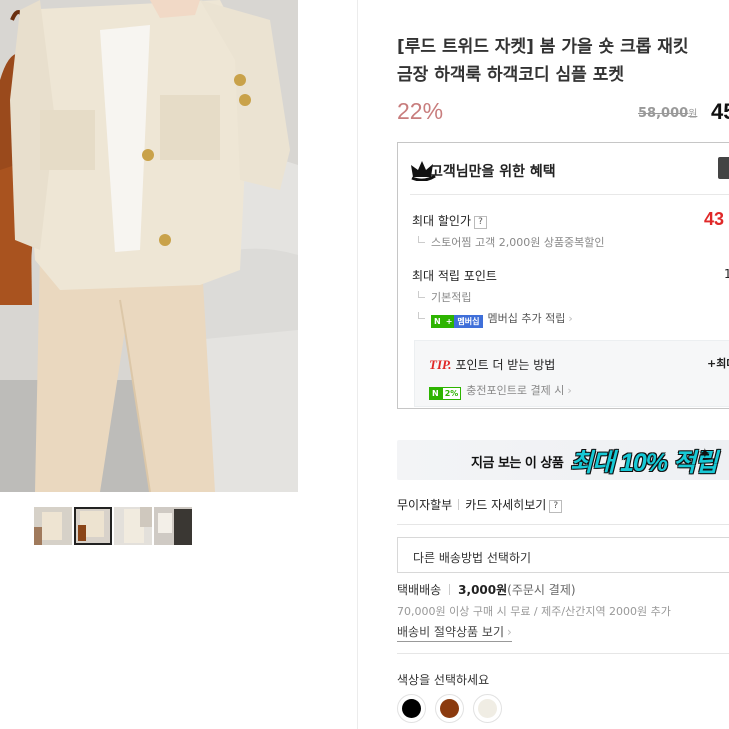 This screenshot has height=729, width=729. What do you see at coordinates (571, 373) in the screenshot?
I see `tip-box: TIP.포인트 더 받는 방법 +최대 N2%충전포인트로 결제 시›` at bounding box center [571, 373].